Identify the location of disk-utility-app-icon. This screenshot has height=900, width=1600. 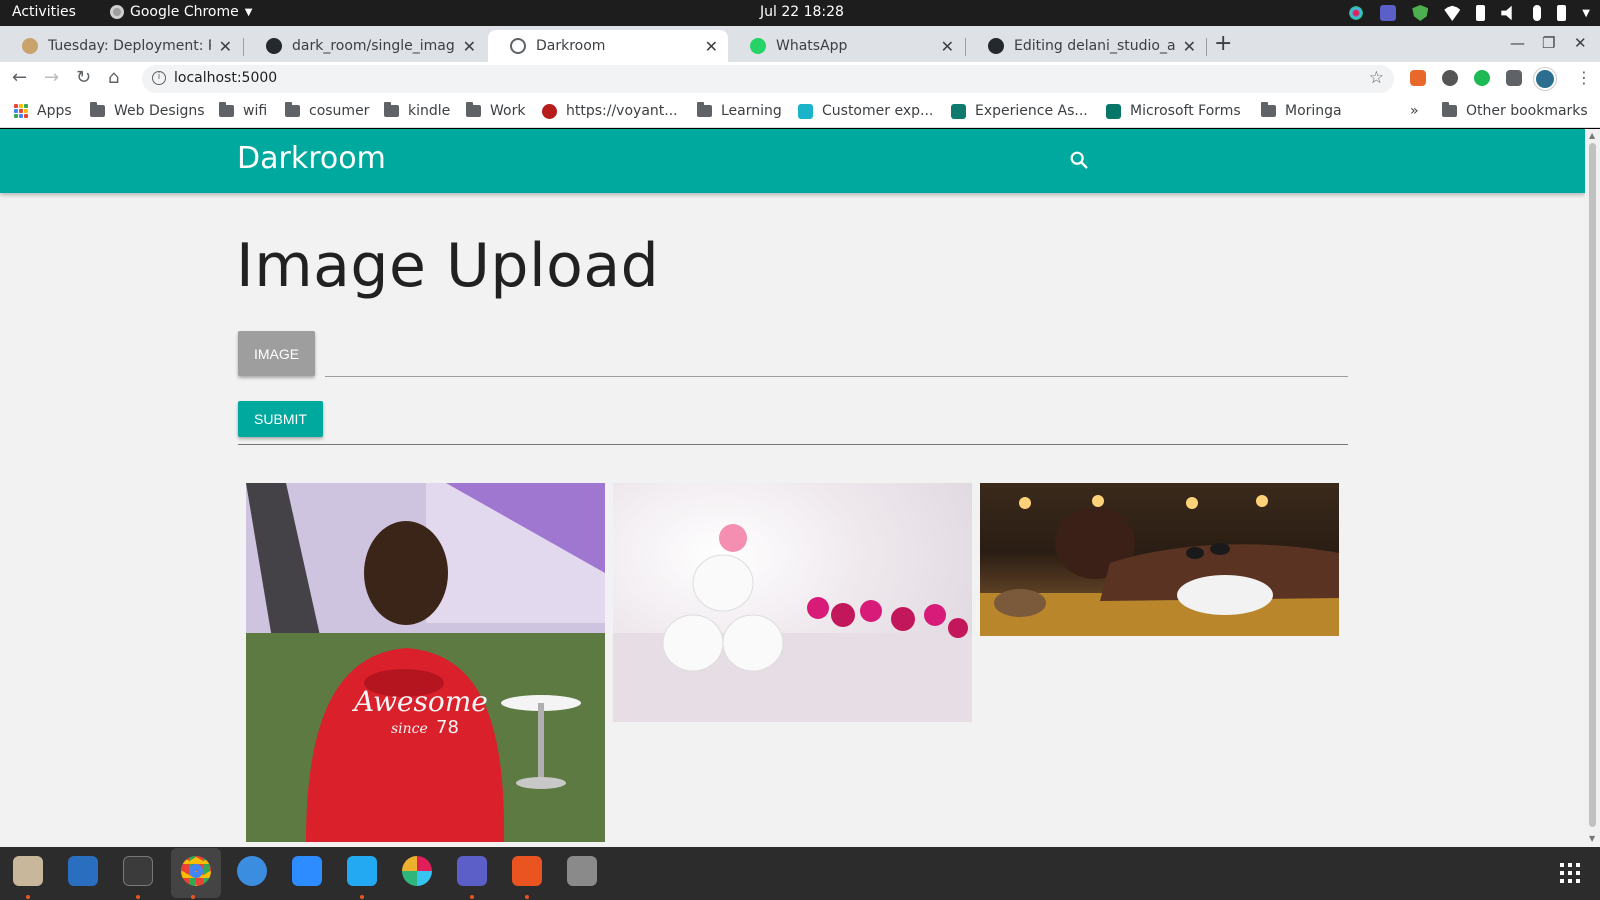
(582, 871).